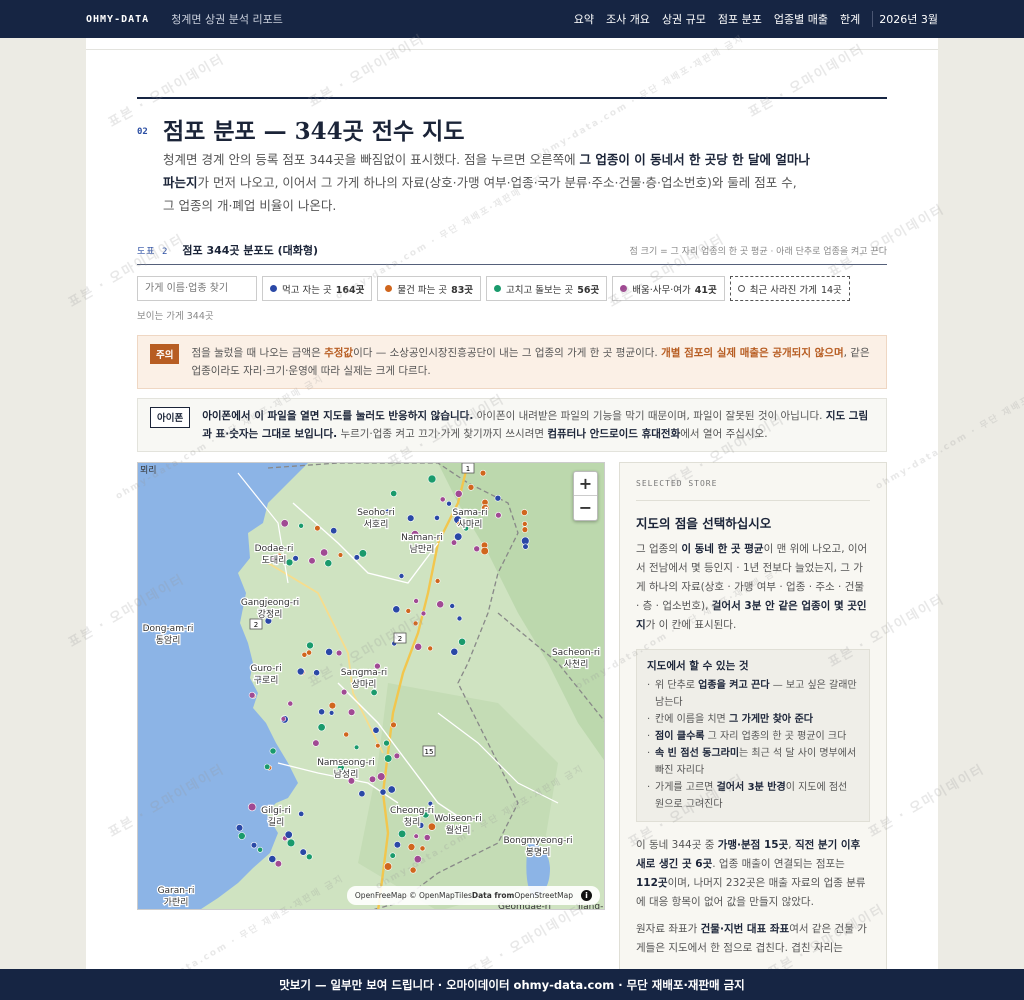 This screenshot has height=1000, width=1024. Describe the element at coordinates (628, 19) in the screenshot. I see `nav-link-overview: 조사 개요` at that location.